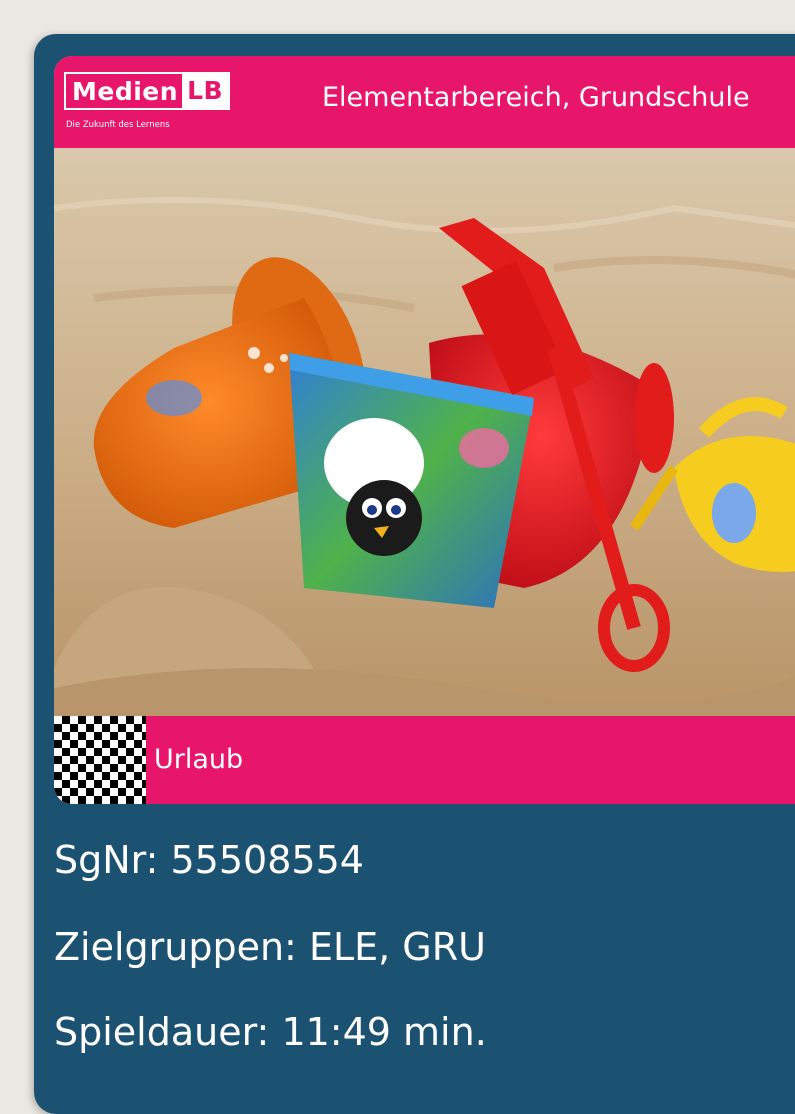 This screenshot has width=795, height=1114. Describe the element at coordinates (205, 91) in the screenshot. I see `logo-brand-suffix: LB` at that location.